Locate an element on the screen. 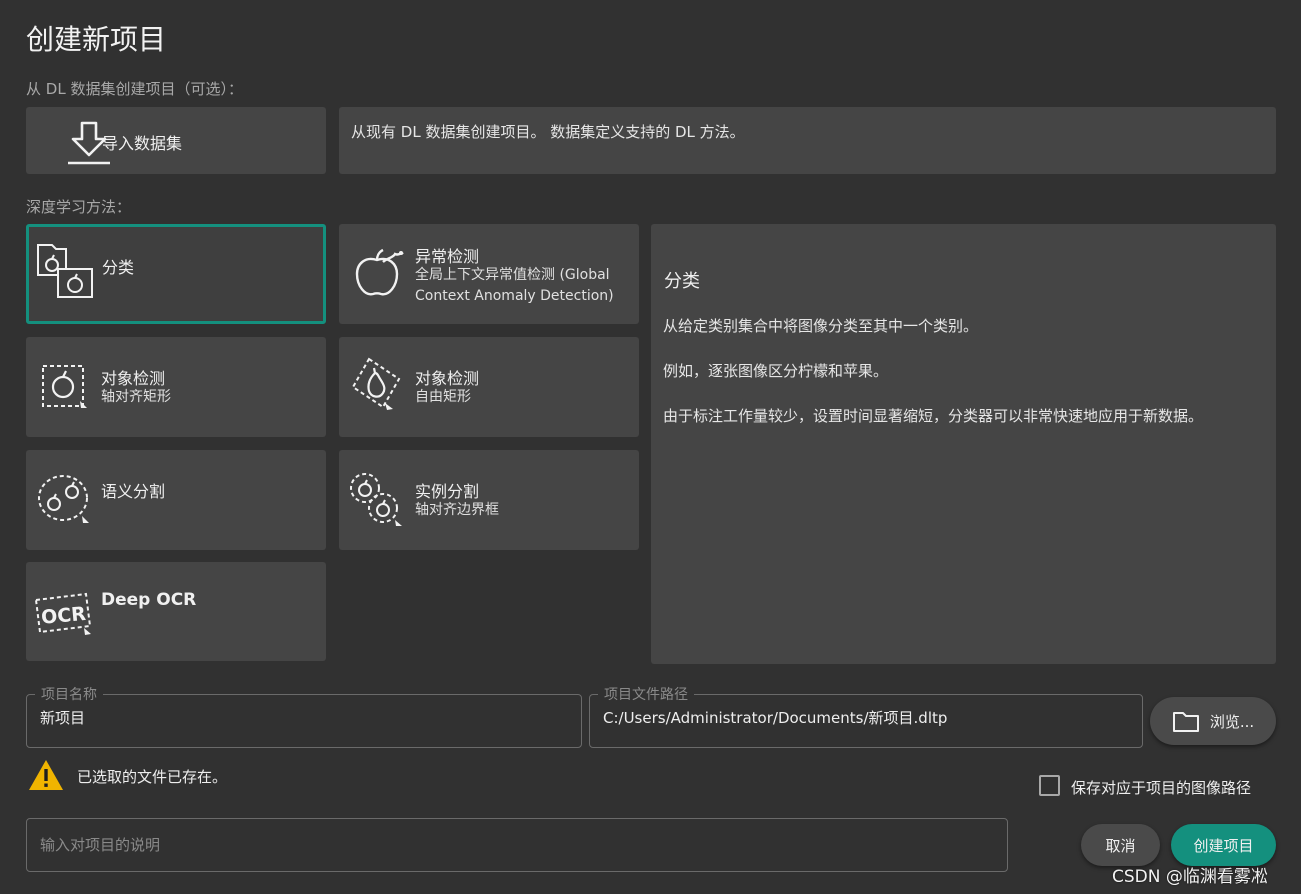 This screenshot has height=894, width=1301. csdn-watermark: CSDN @临渊看雾凇 is located at coordinates (1190, 877).